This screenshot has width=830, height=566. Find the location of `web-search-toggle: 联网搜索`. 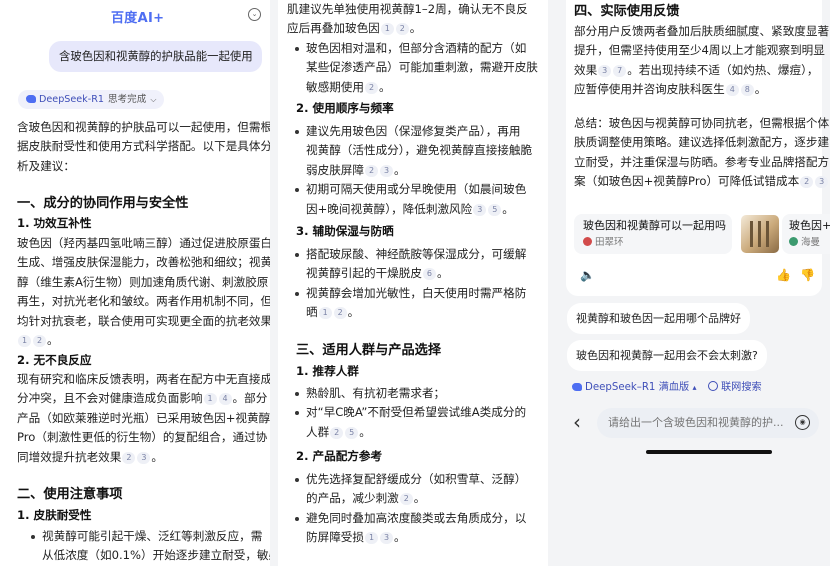

web-search-toggle: 联网搜索 is located at coordinates (735, 388).